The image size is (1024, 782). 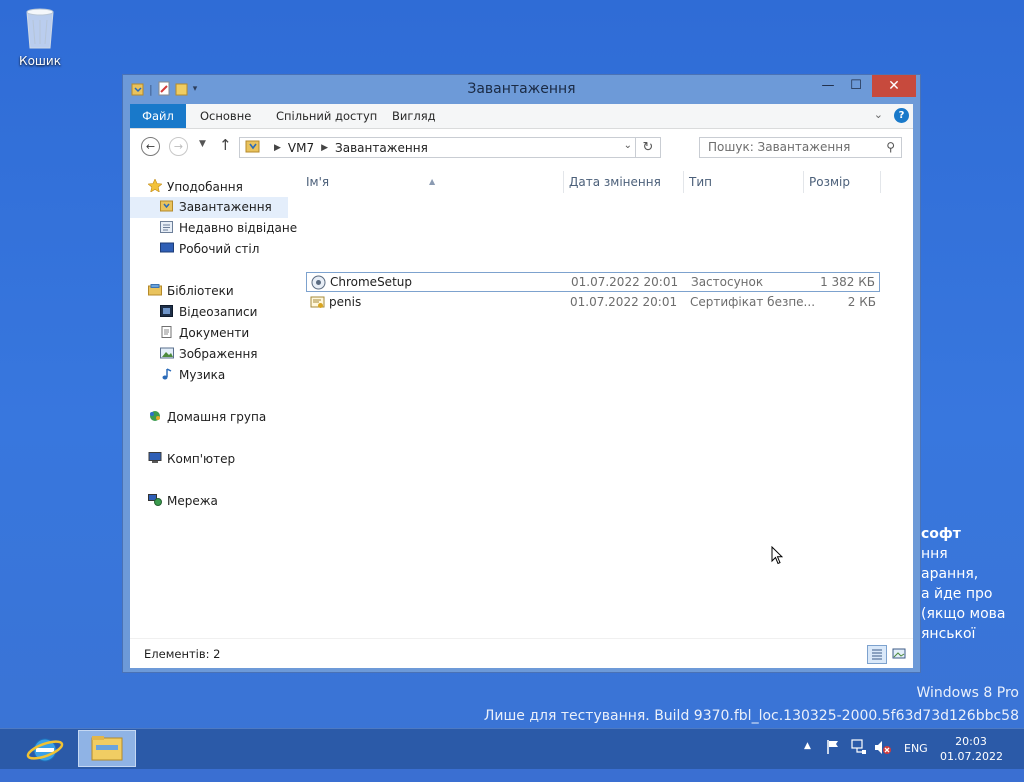 I want to click on star-icon, so click(x=155, y=185).